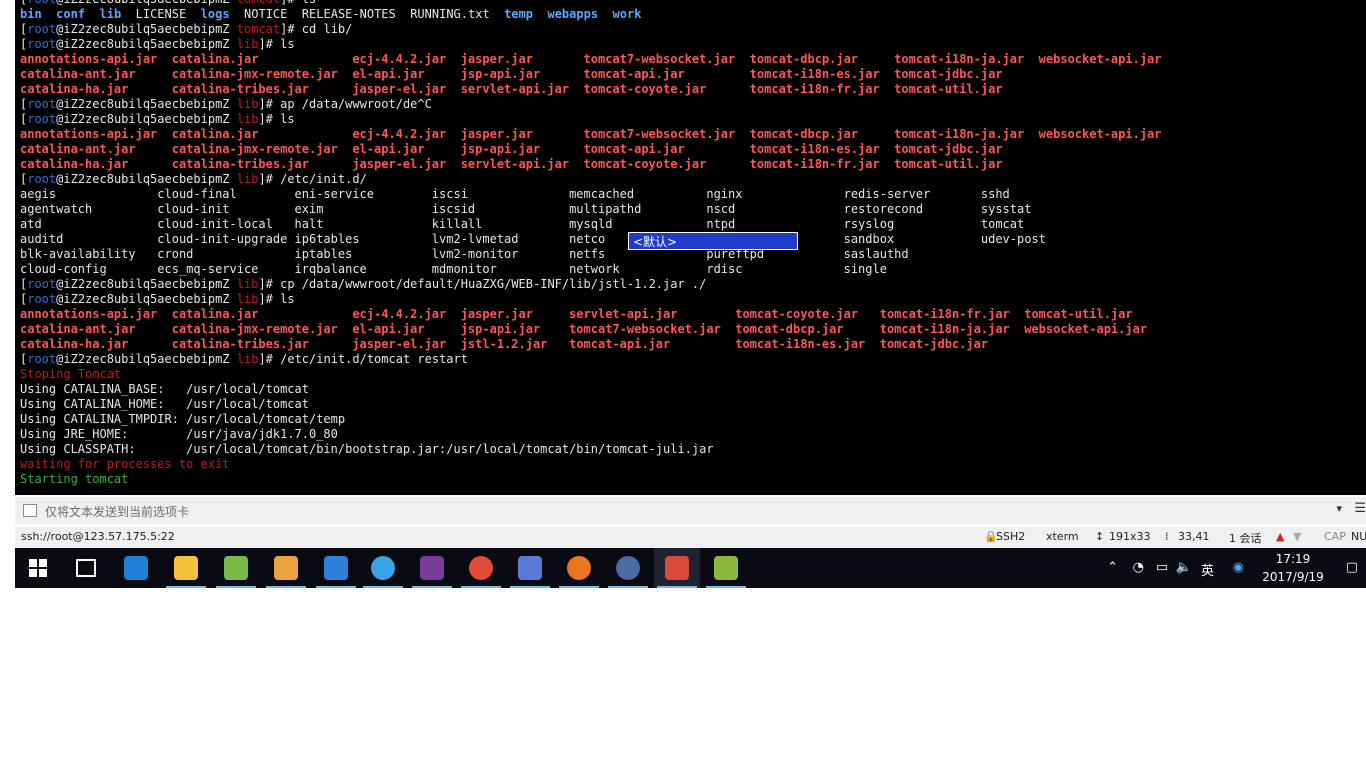  Describe the element at coordinates (1280, 536) in the screenshot. I see `arrow-up-icon: ▲` at that location.